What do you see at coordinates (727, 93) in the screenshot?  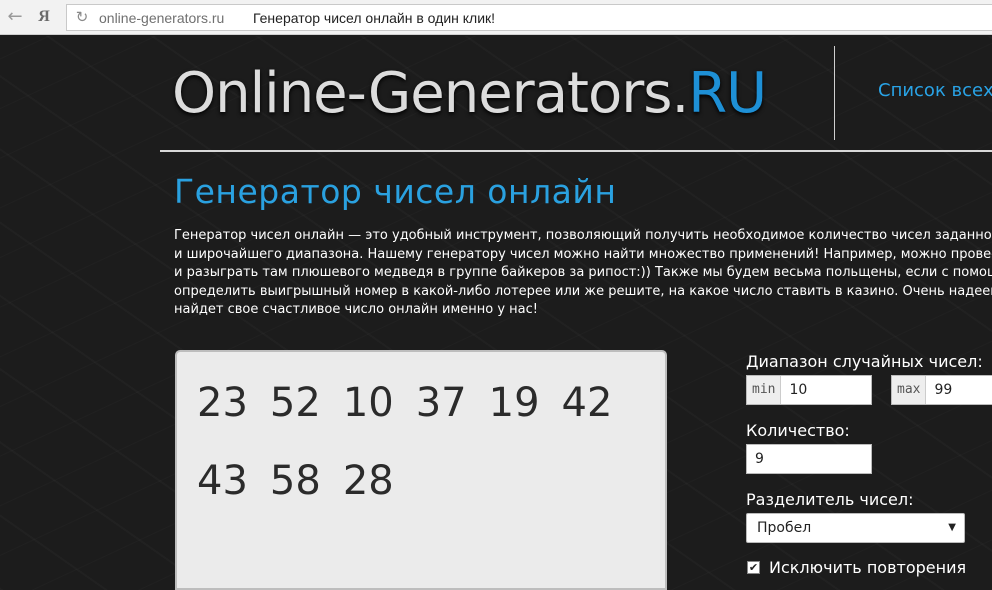 I see `logo-tld-text: RU` at bounding box center [727, 93].